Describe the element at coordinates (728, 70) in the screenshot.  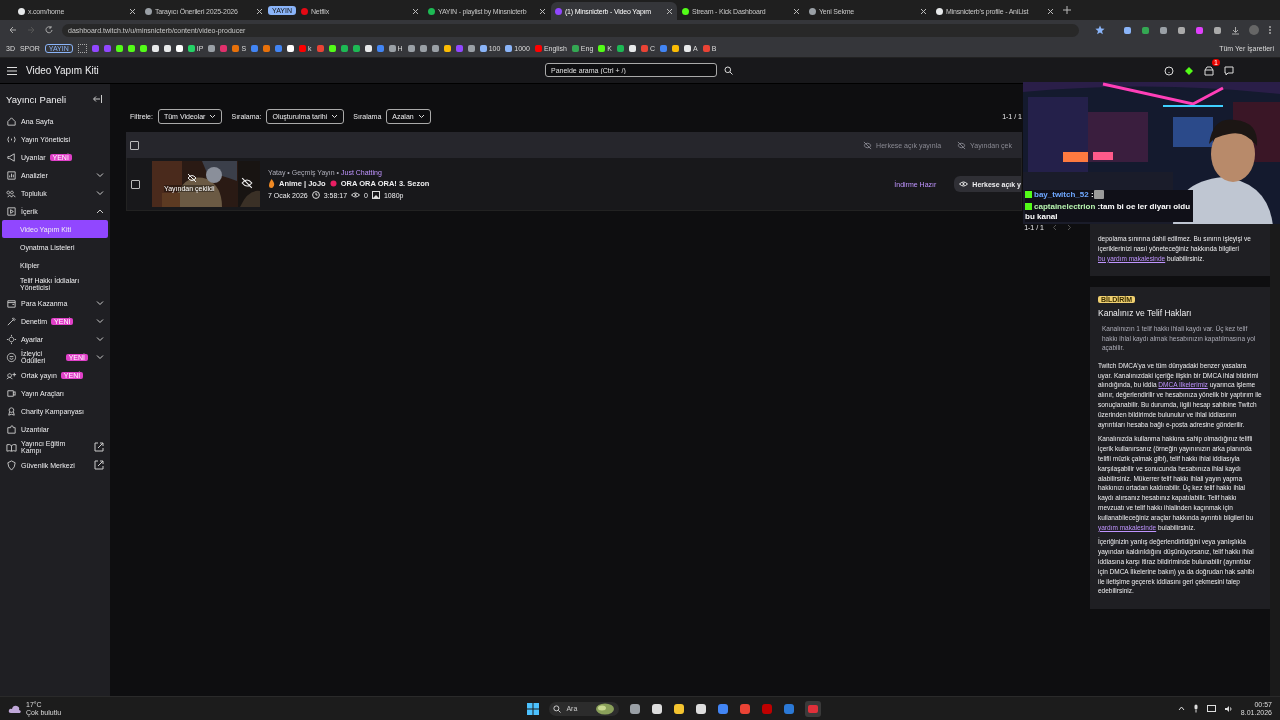
I see `search-button` at that location.